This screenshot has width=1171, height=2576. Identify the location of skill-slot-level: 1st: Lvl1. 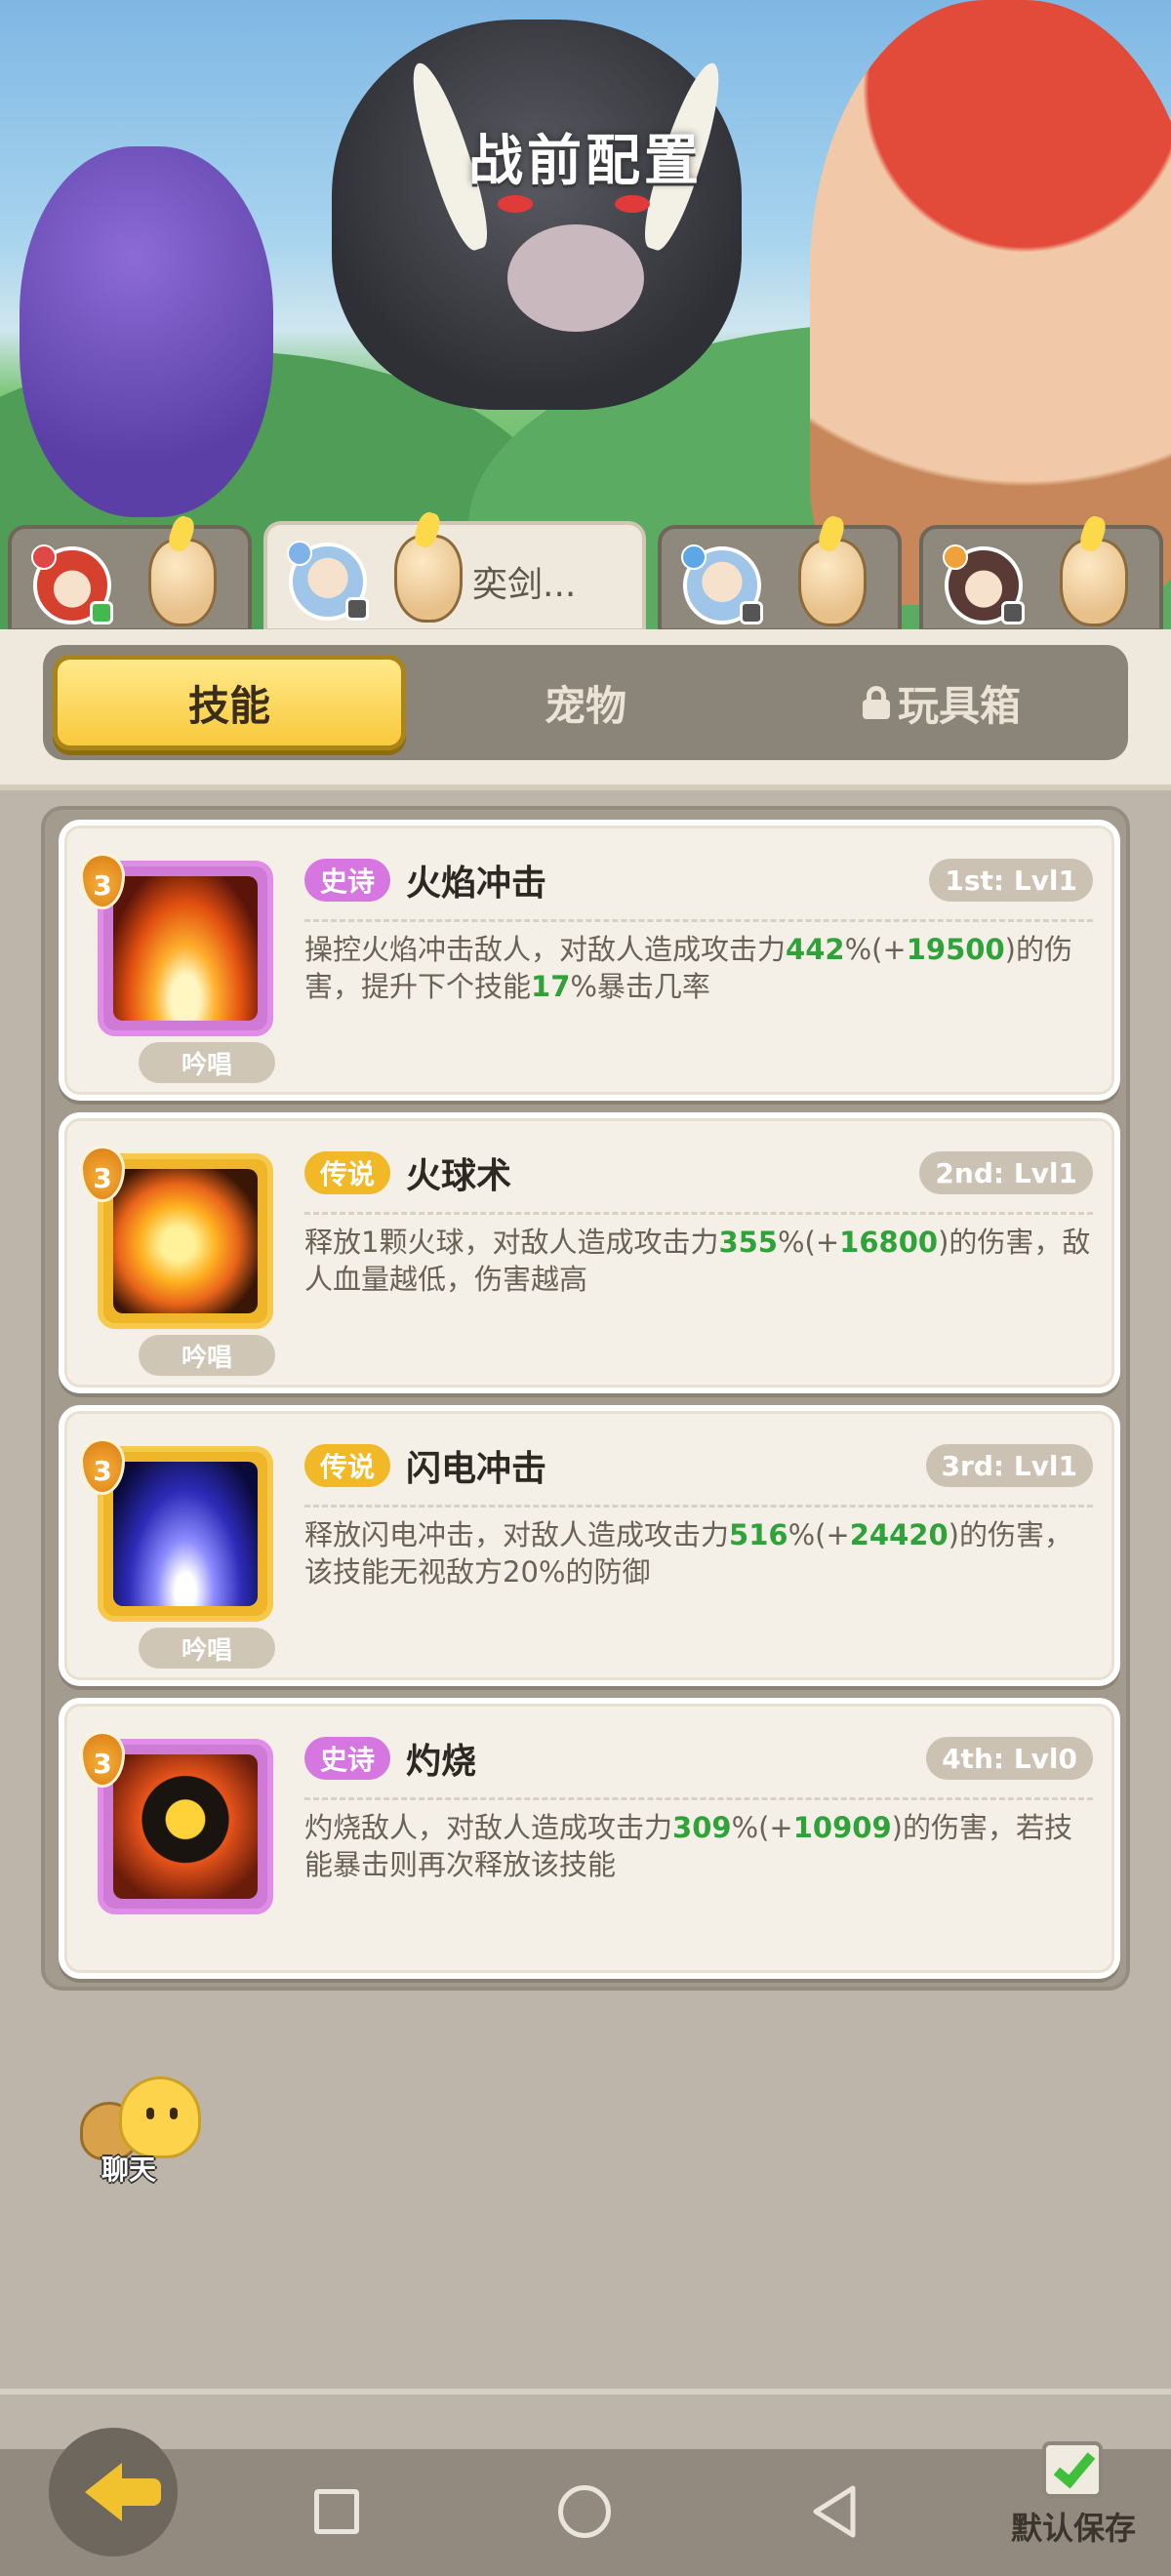
(1011, 880).